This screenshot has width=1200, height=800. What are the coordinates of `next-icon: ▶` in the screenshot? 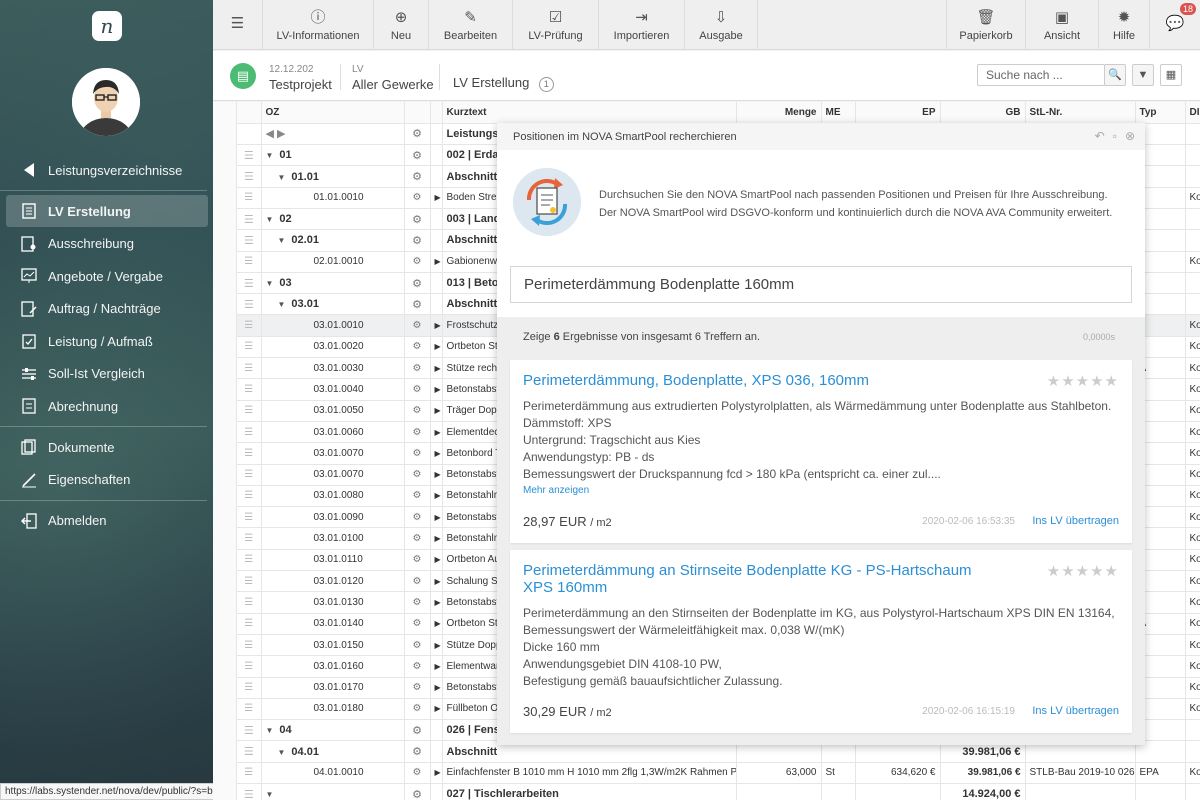 It's located at (281, 134).